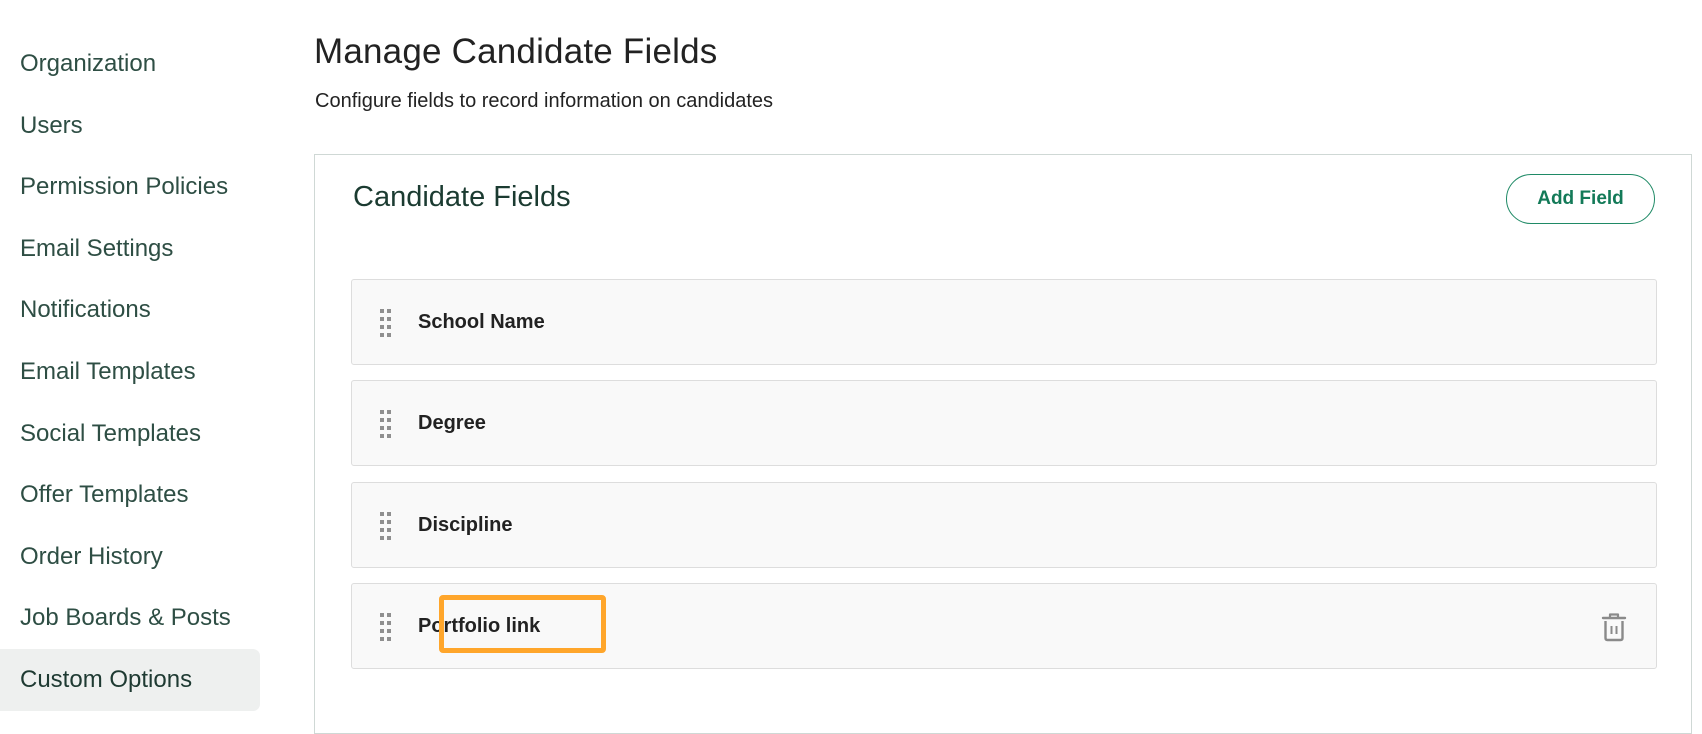 The width and height of the screenshot is (1702, 734). What do you see at coordinates (1004, 626) in the screenshot?
I see `field-row-portfolio-link: Portfolio link` at bounding box center [1004, 626].